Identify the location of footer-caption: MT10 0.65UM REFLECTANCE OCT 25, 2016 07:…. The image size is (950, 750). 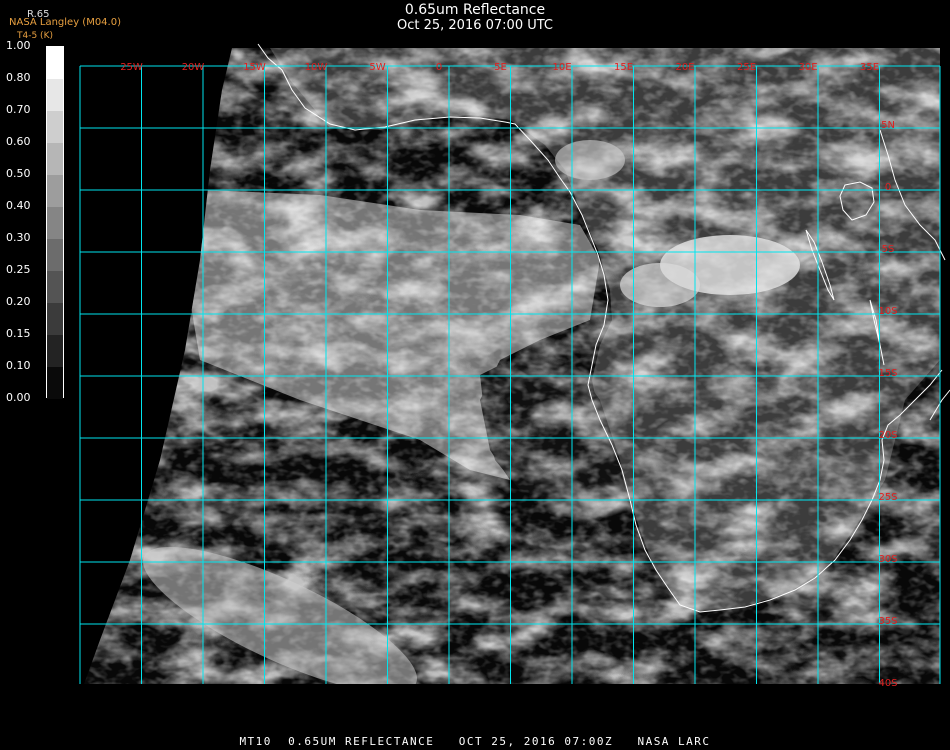
(475, 741).